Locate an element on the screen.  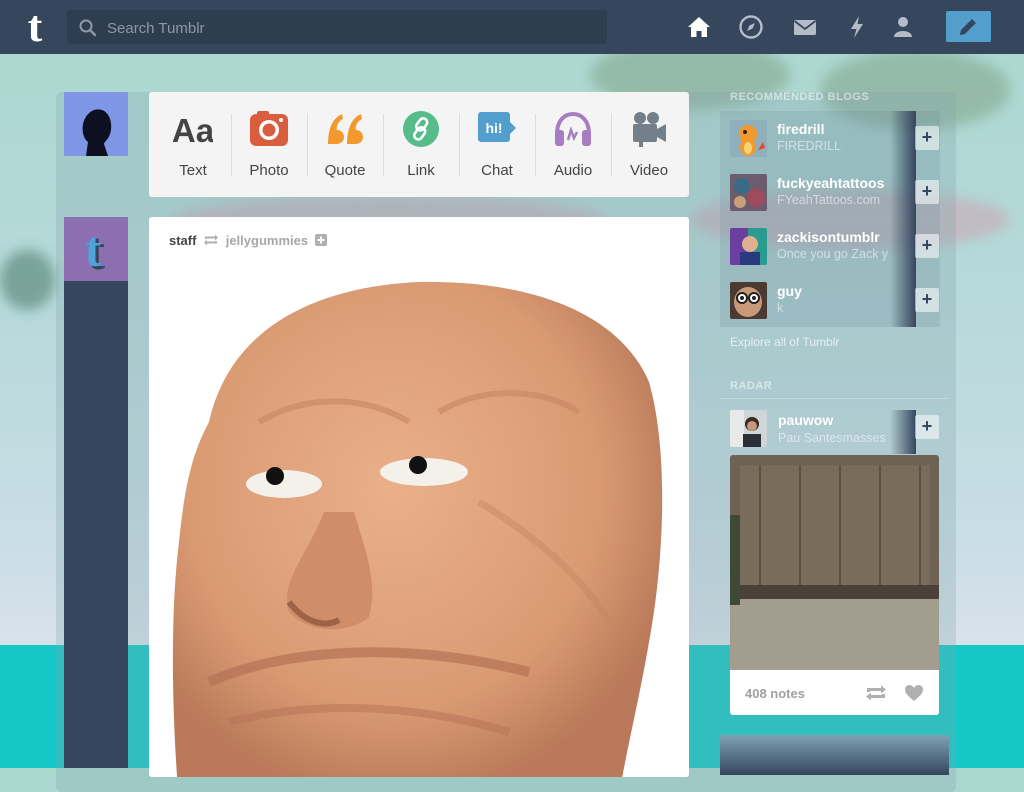
post-type-chat: hi! Chat is located at coordinates (497, 144).